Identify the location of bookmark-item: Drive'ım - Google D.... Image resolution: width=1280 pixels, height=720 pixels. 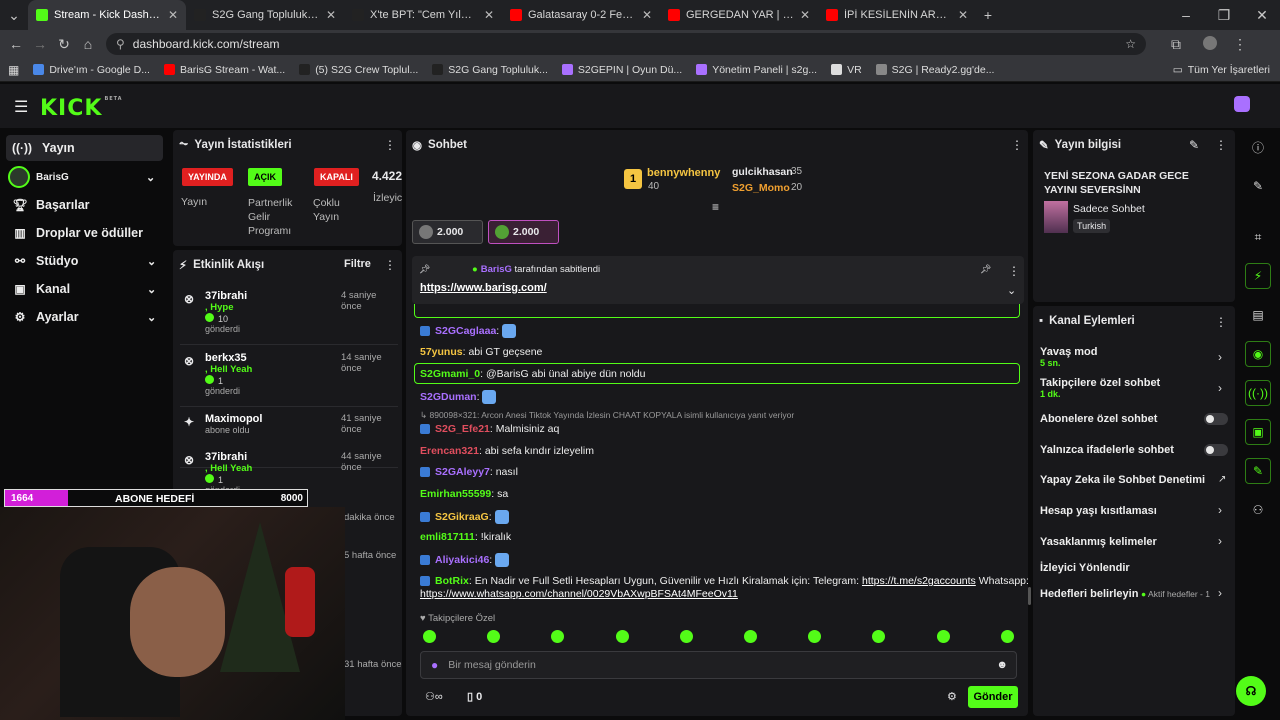
(91, 70).